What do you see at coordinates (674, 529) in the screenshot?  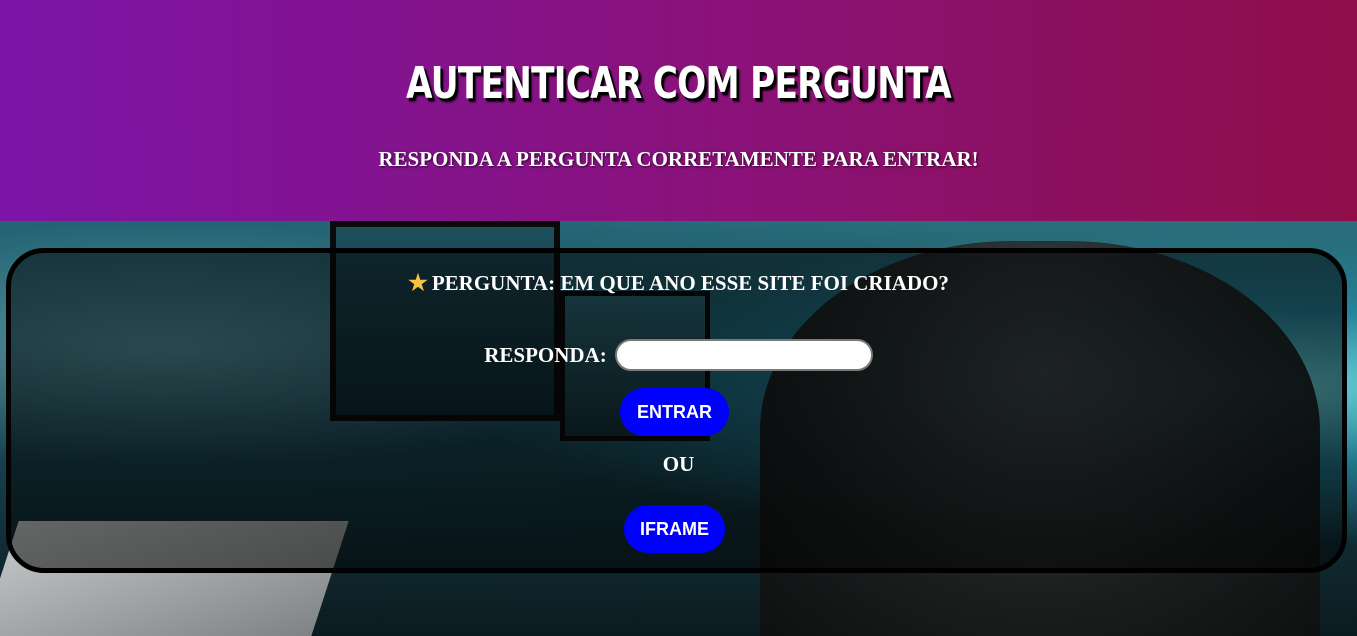 I see `iframe-button: IFRAME` at bounding box center [674, 529].